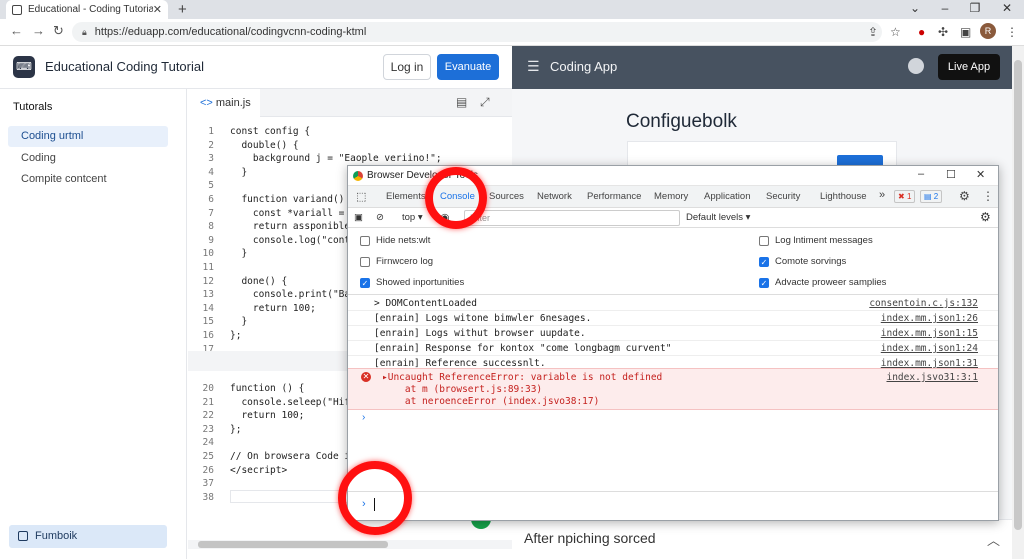  I want to click on console-settings-icon: ⚙, so click(985, 217).